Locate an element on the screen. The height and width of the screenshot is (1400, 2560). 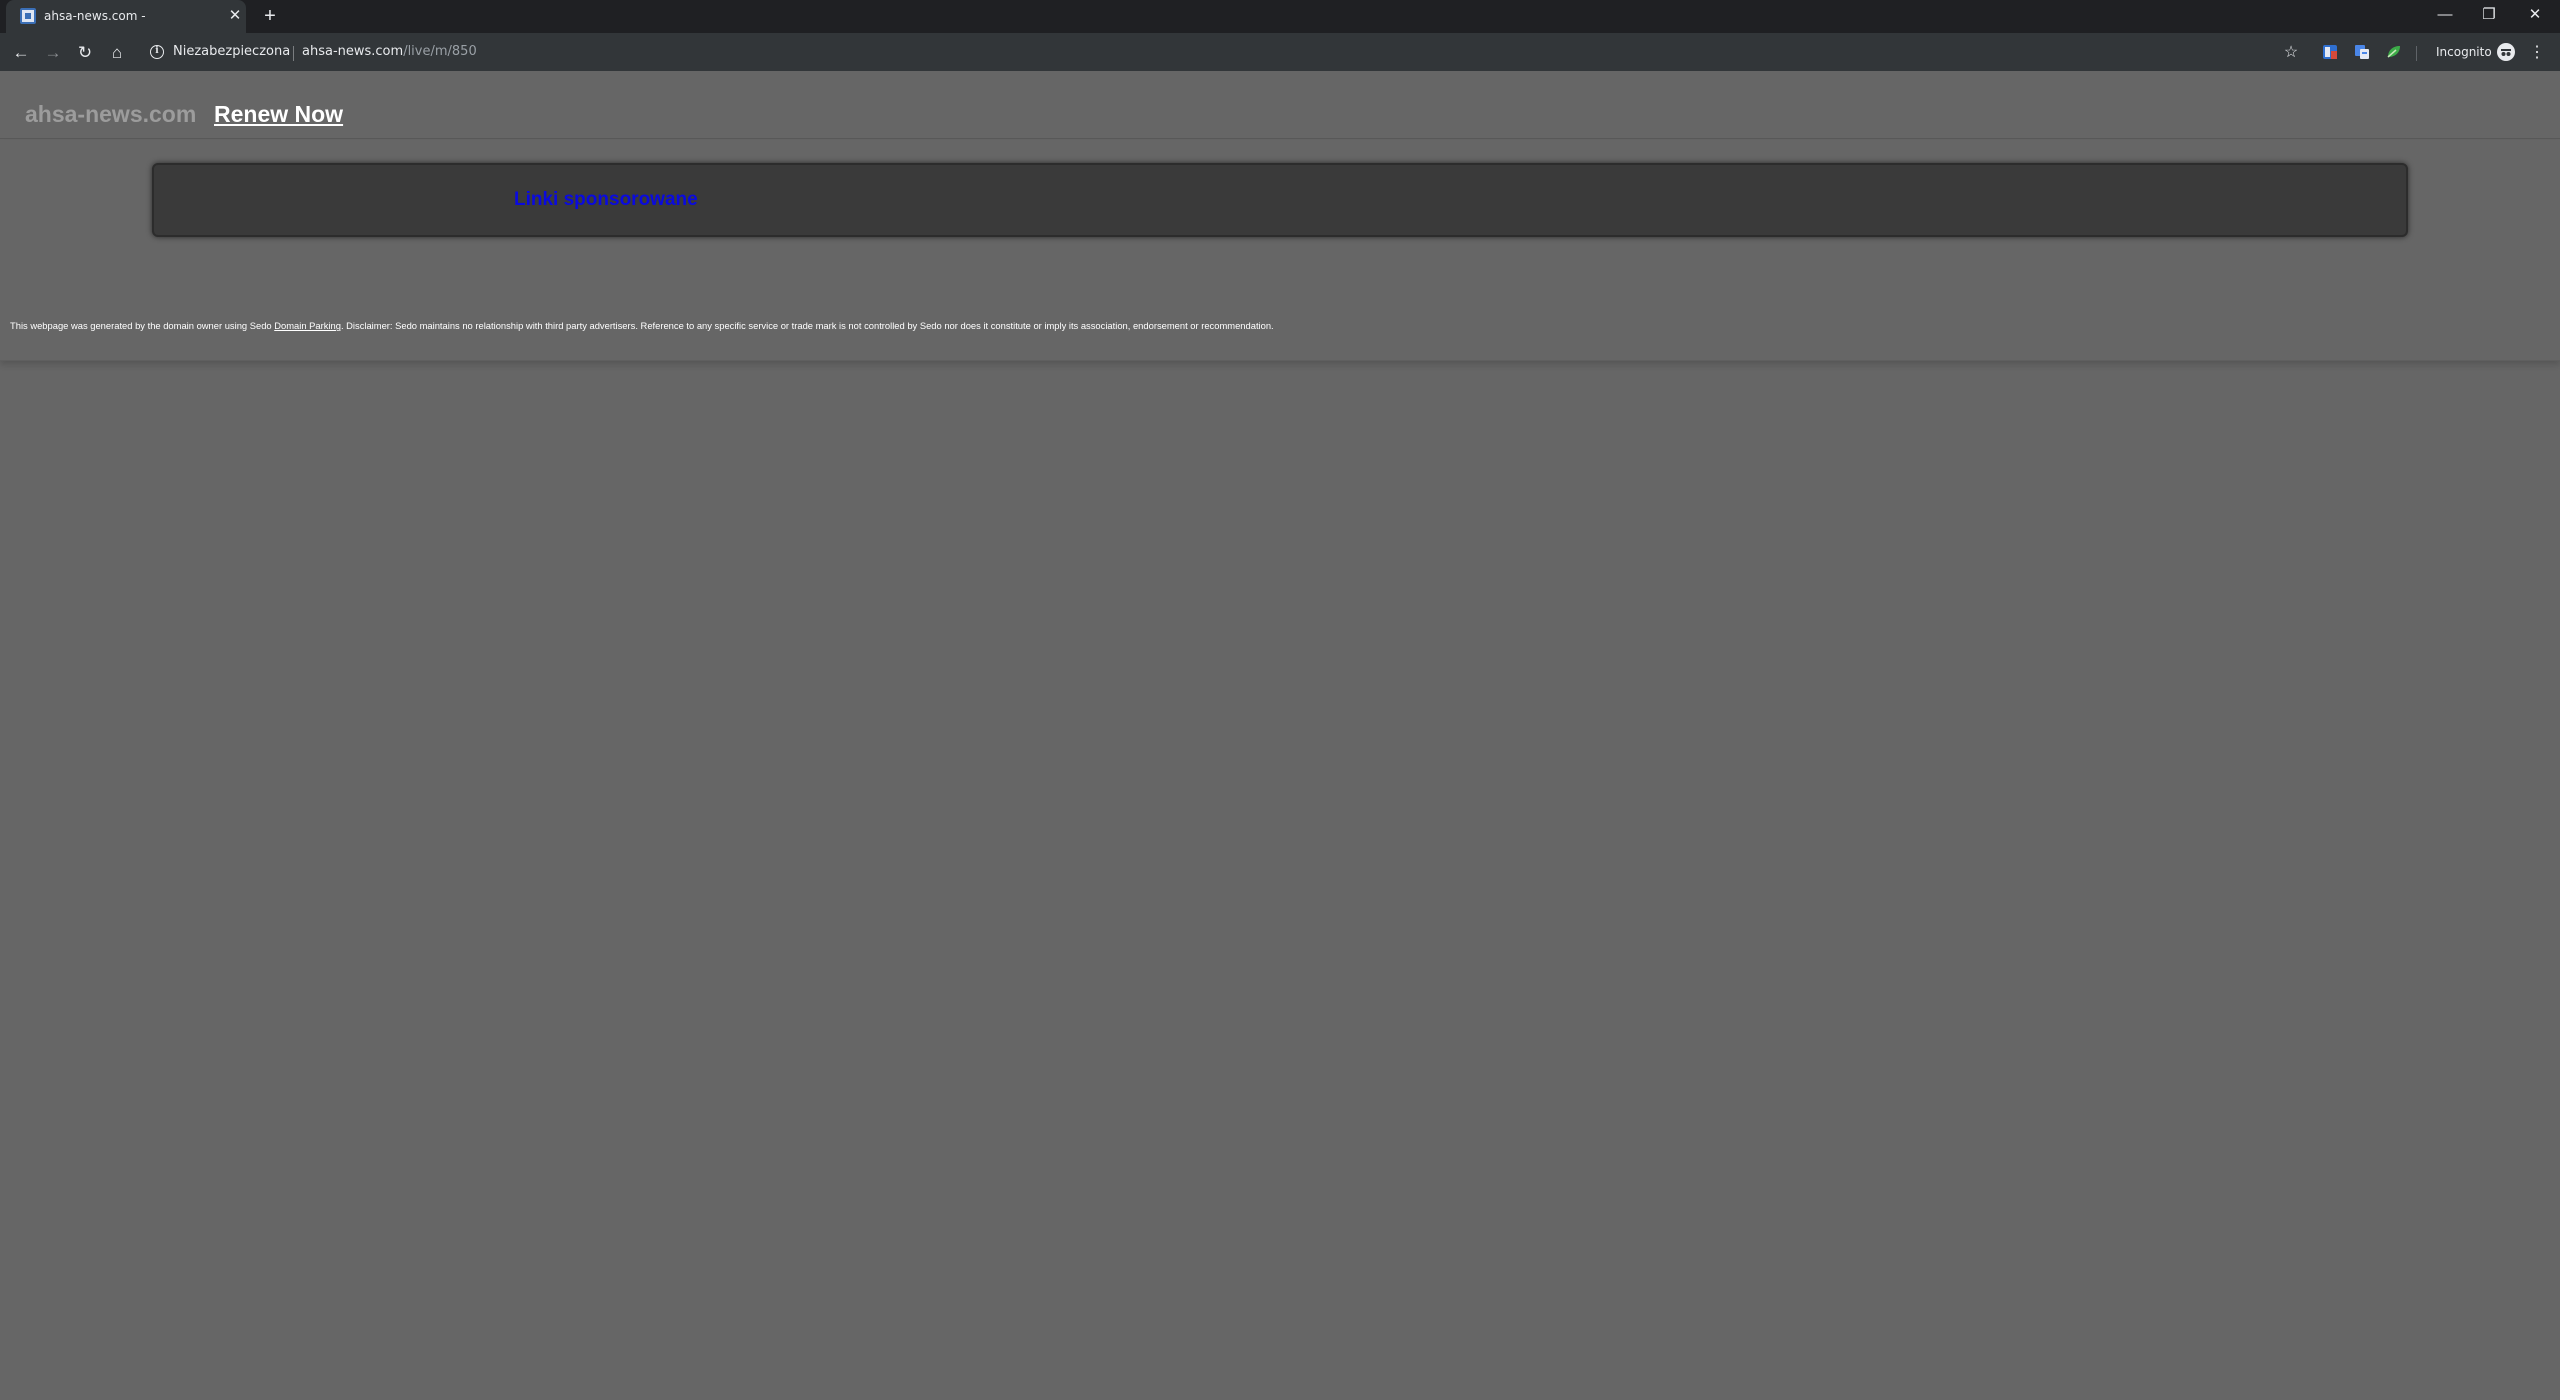
sponsored-links-heading: Linki sponsorowane is located at coordinates (606, 200).